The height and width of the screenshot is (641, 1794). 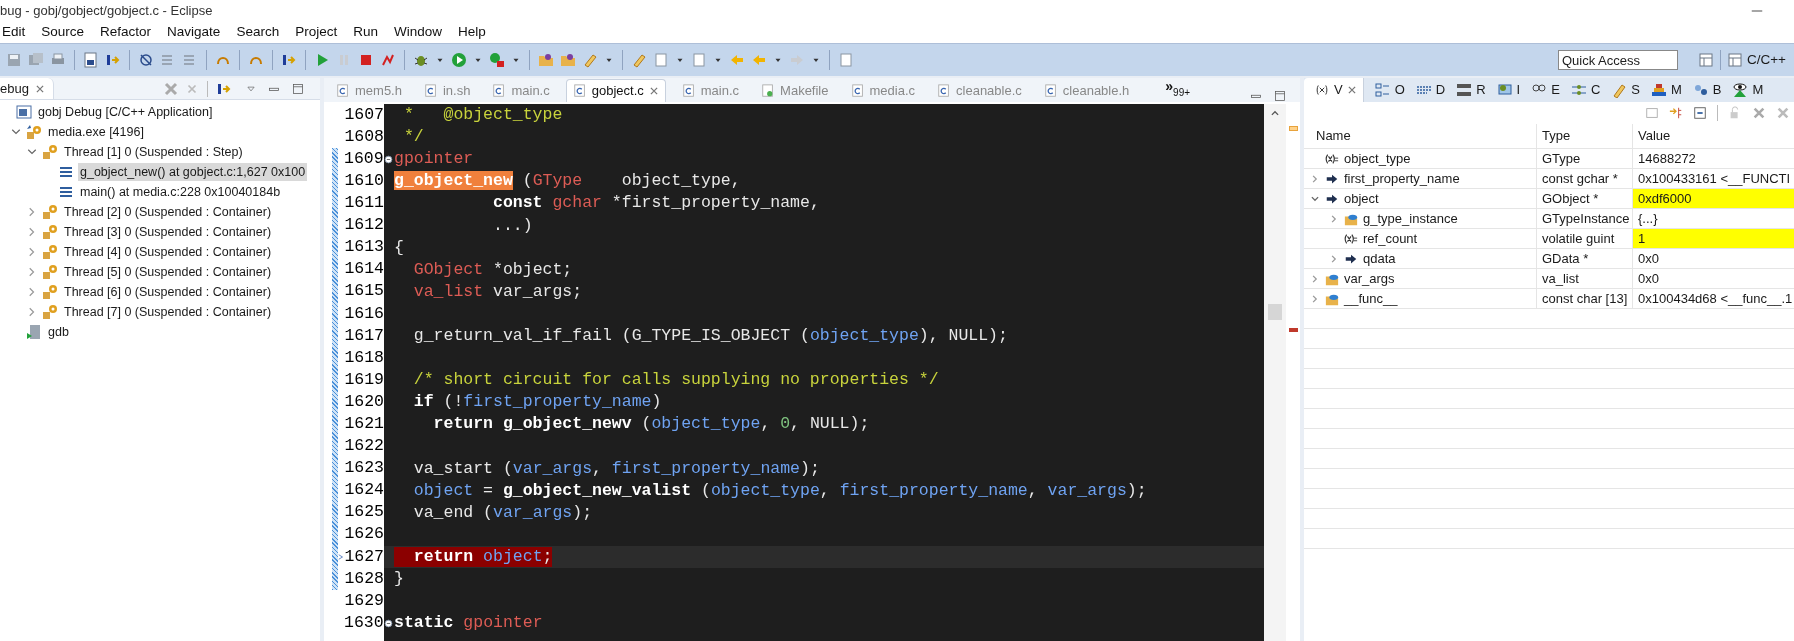 What do you see at coordinates (1390, 239) in the screenshot?
I see `variable-name: ref_count` at bounding box center [1390, 239].